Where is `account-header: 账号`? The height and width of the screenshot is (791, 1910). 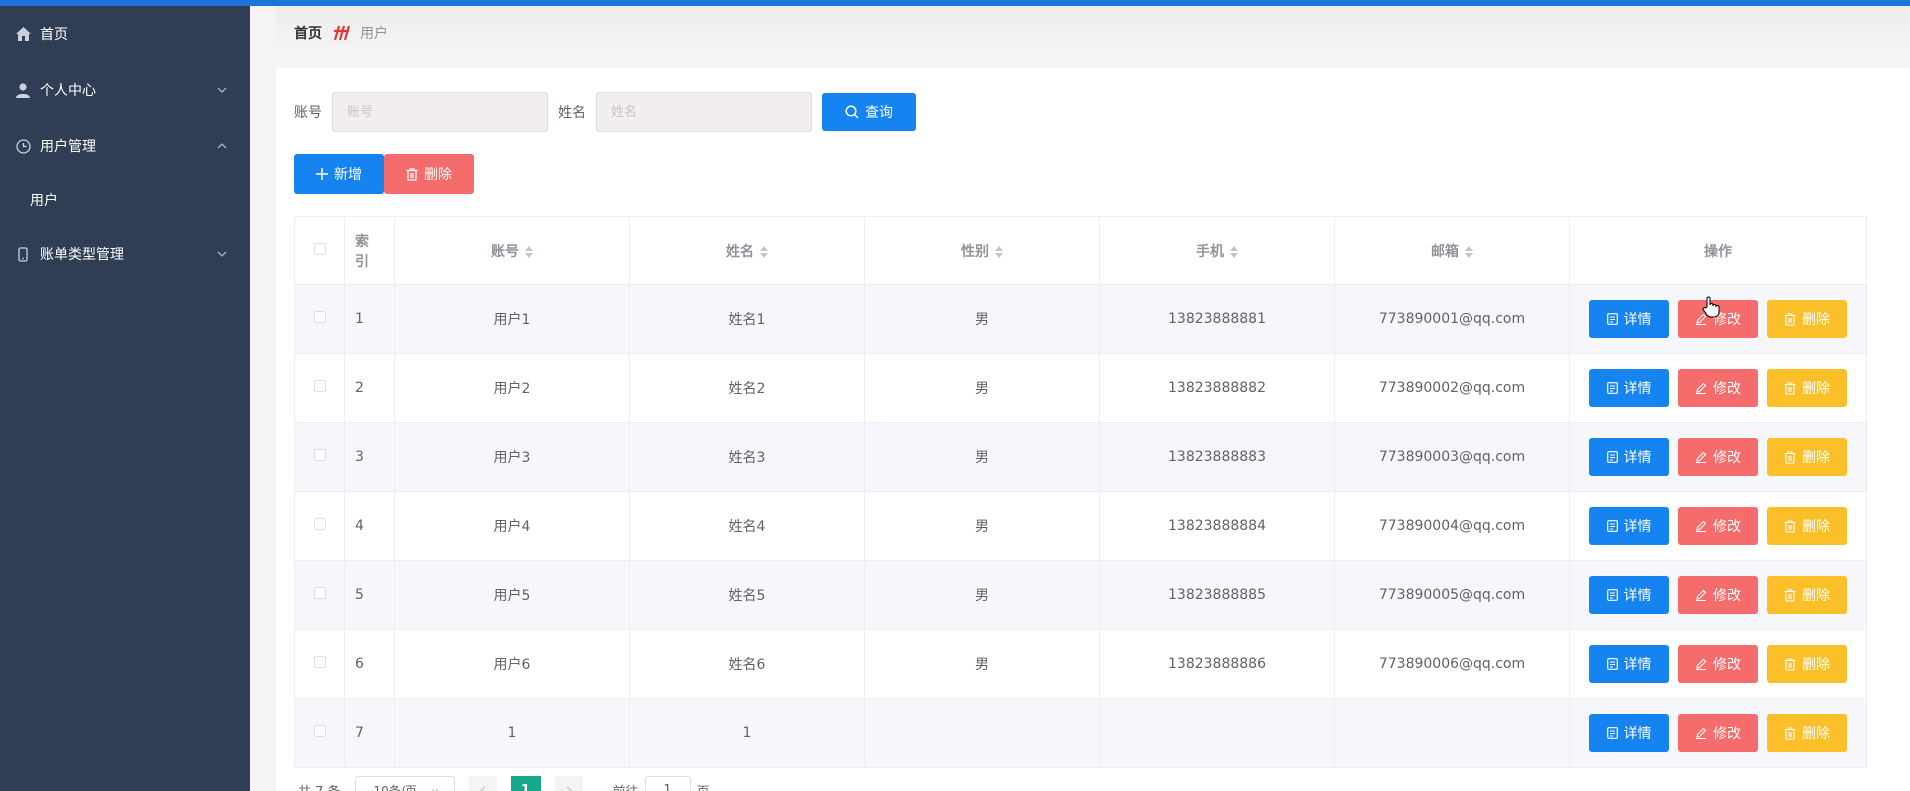 account-header: 账号 is located at coordinates (512, 250).